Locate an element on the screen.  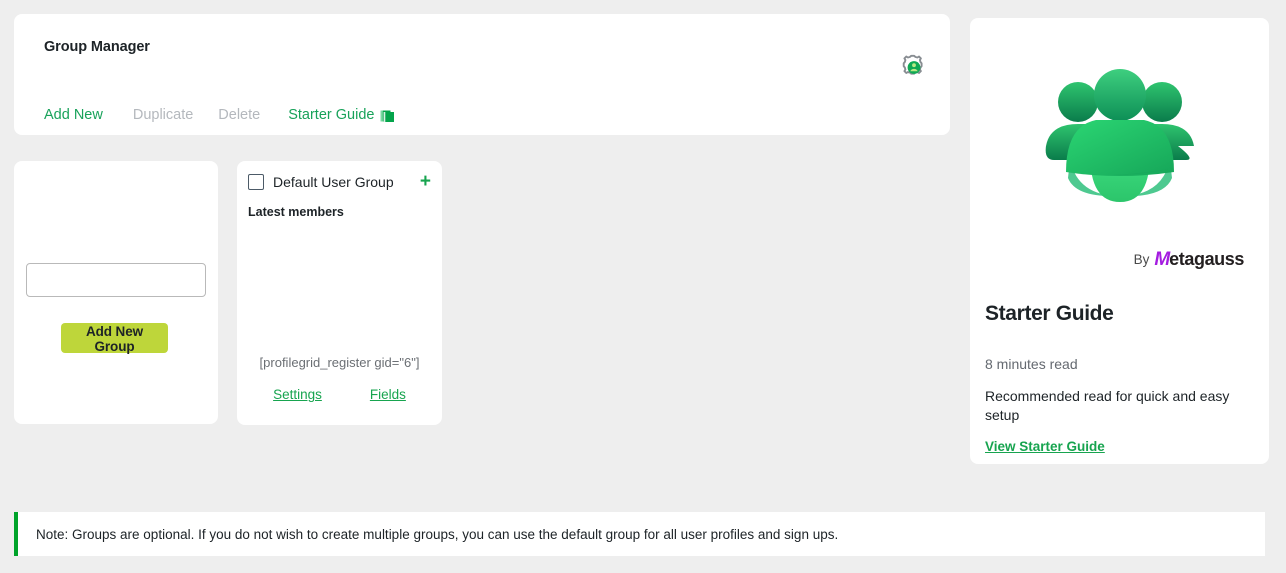
add-group-card: Add New Group is located at coordinates (116, 292).